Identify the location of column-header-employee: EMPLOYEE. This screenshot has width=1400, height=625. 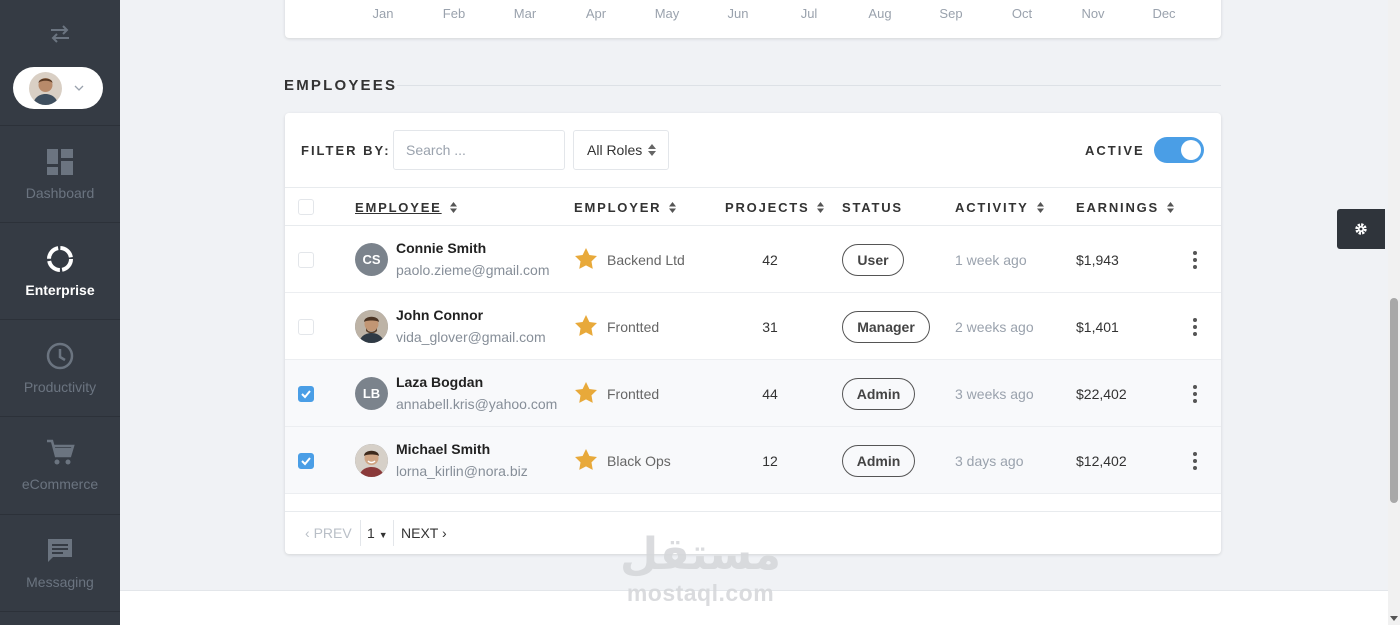
(406, 207).